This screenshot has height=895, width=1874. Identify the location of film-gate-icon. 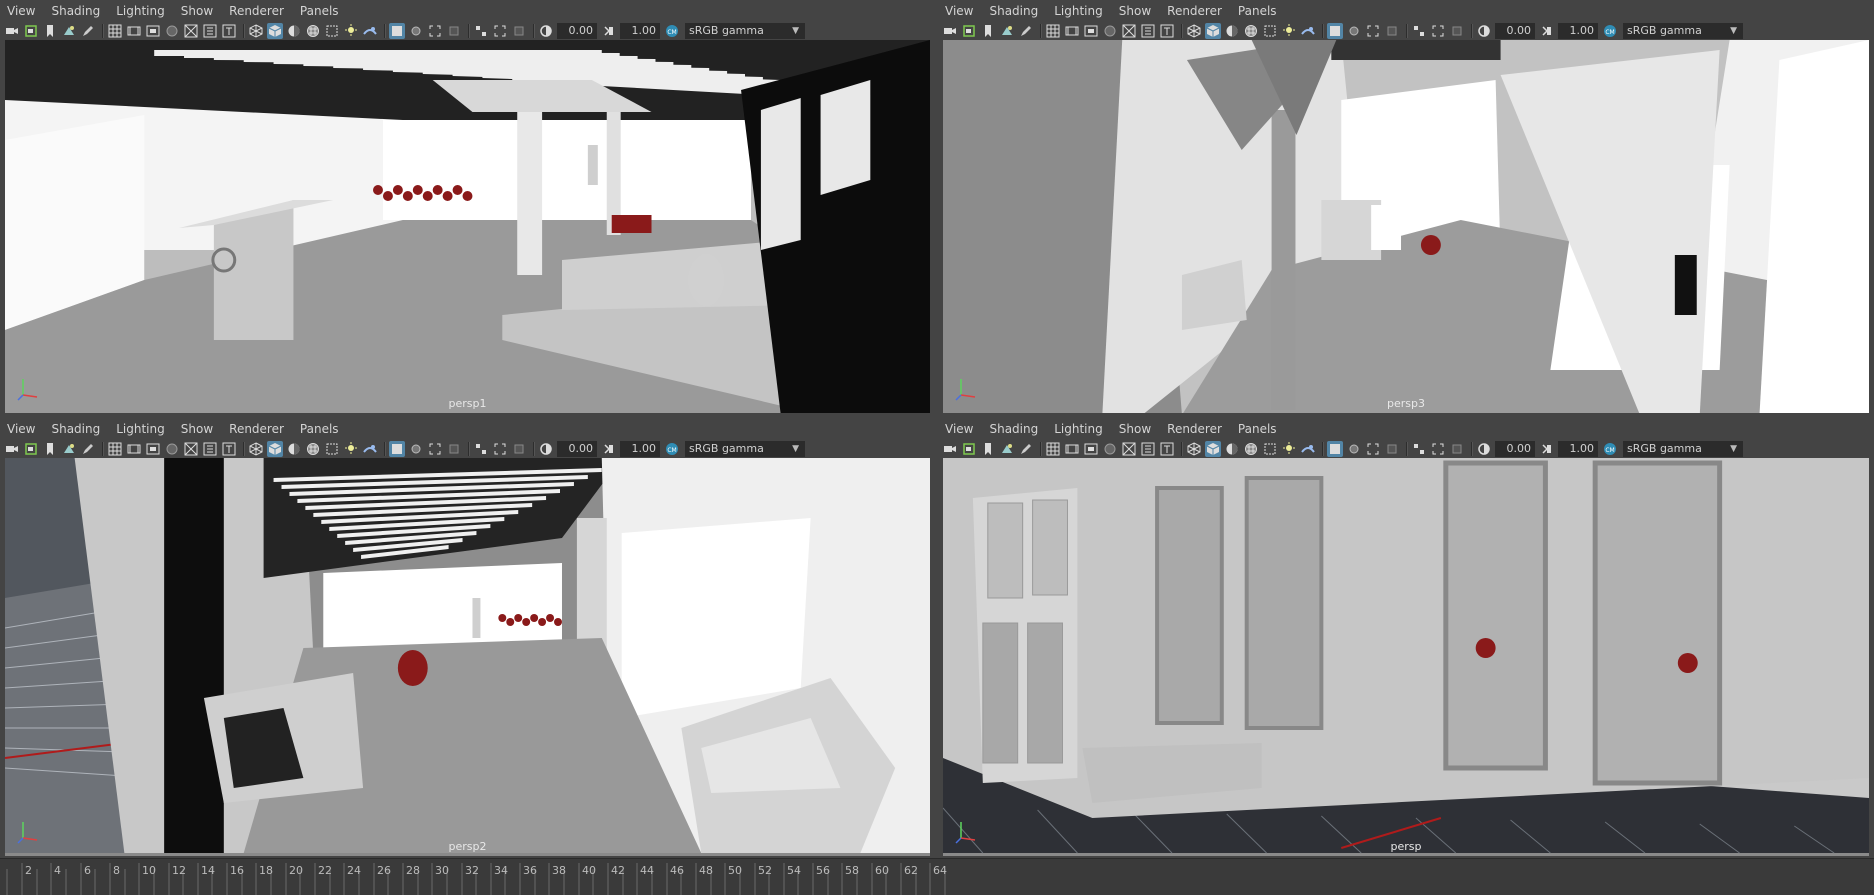
(134, 449).